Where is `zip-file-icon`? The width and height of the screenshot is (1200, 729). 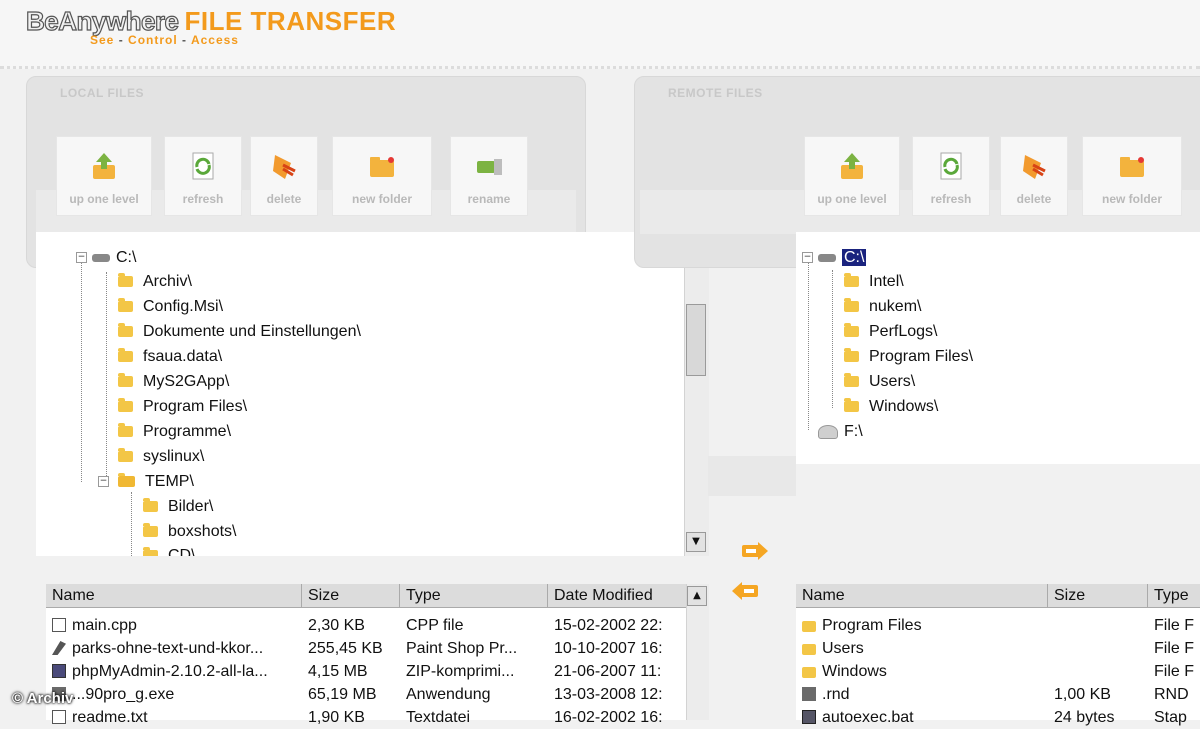 zip-file-icon is located at coordinates (59, 671).